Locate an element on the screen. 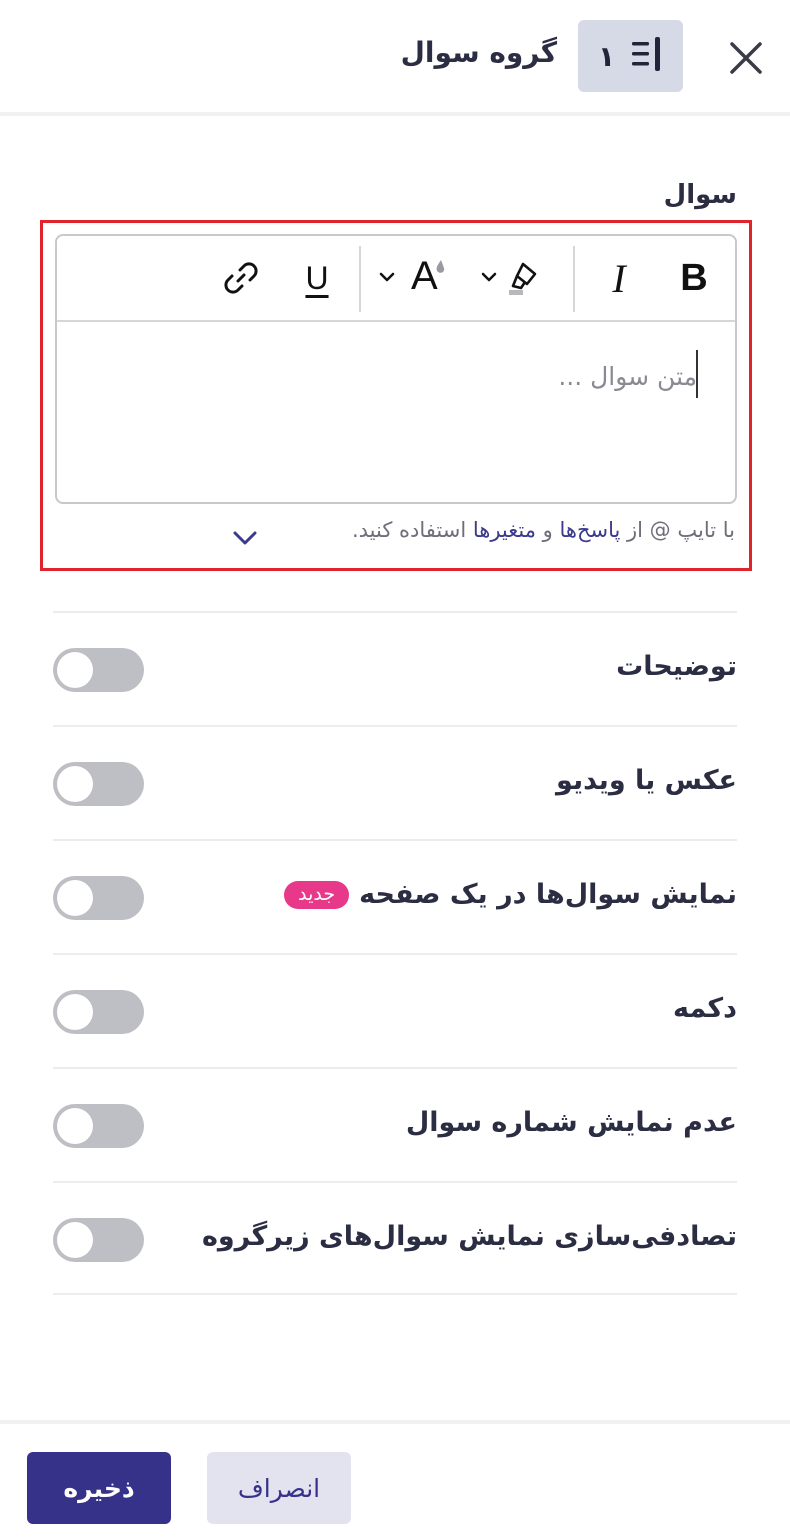 Image resolution: width=790 pixels, height=1537 pixels. close-icon is located at coordinates (746, 58).